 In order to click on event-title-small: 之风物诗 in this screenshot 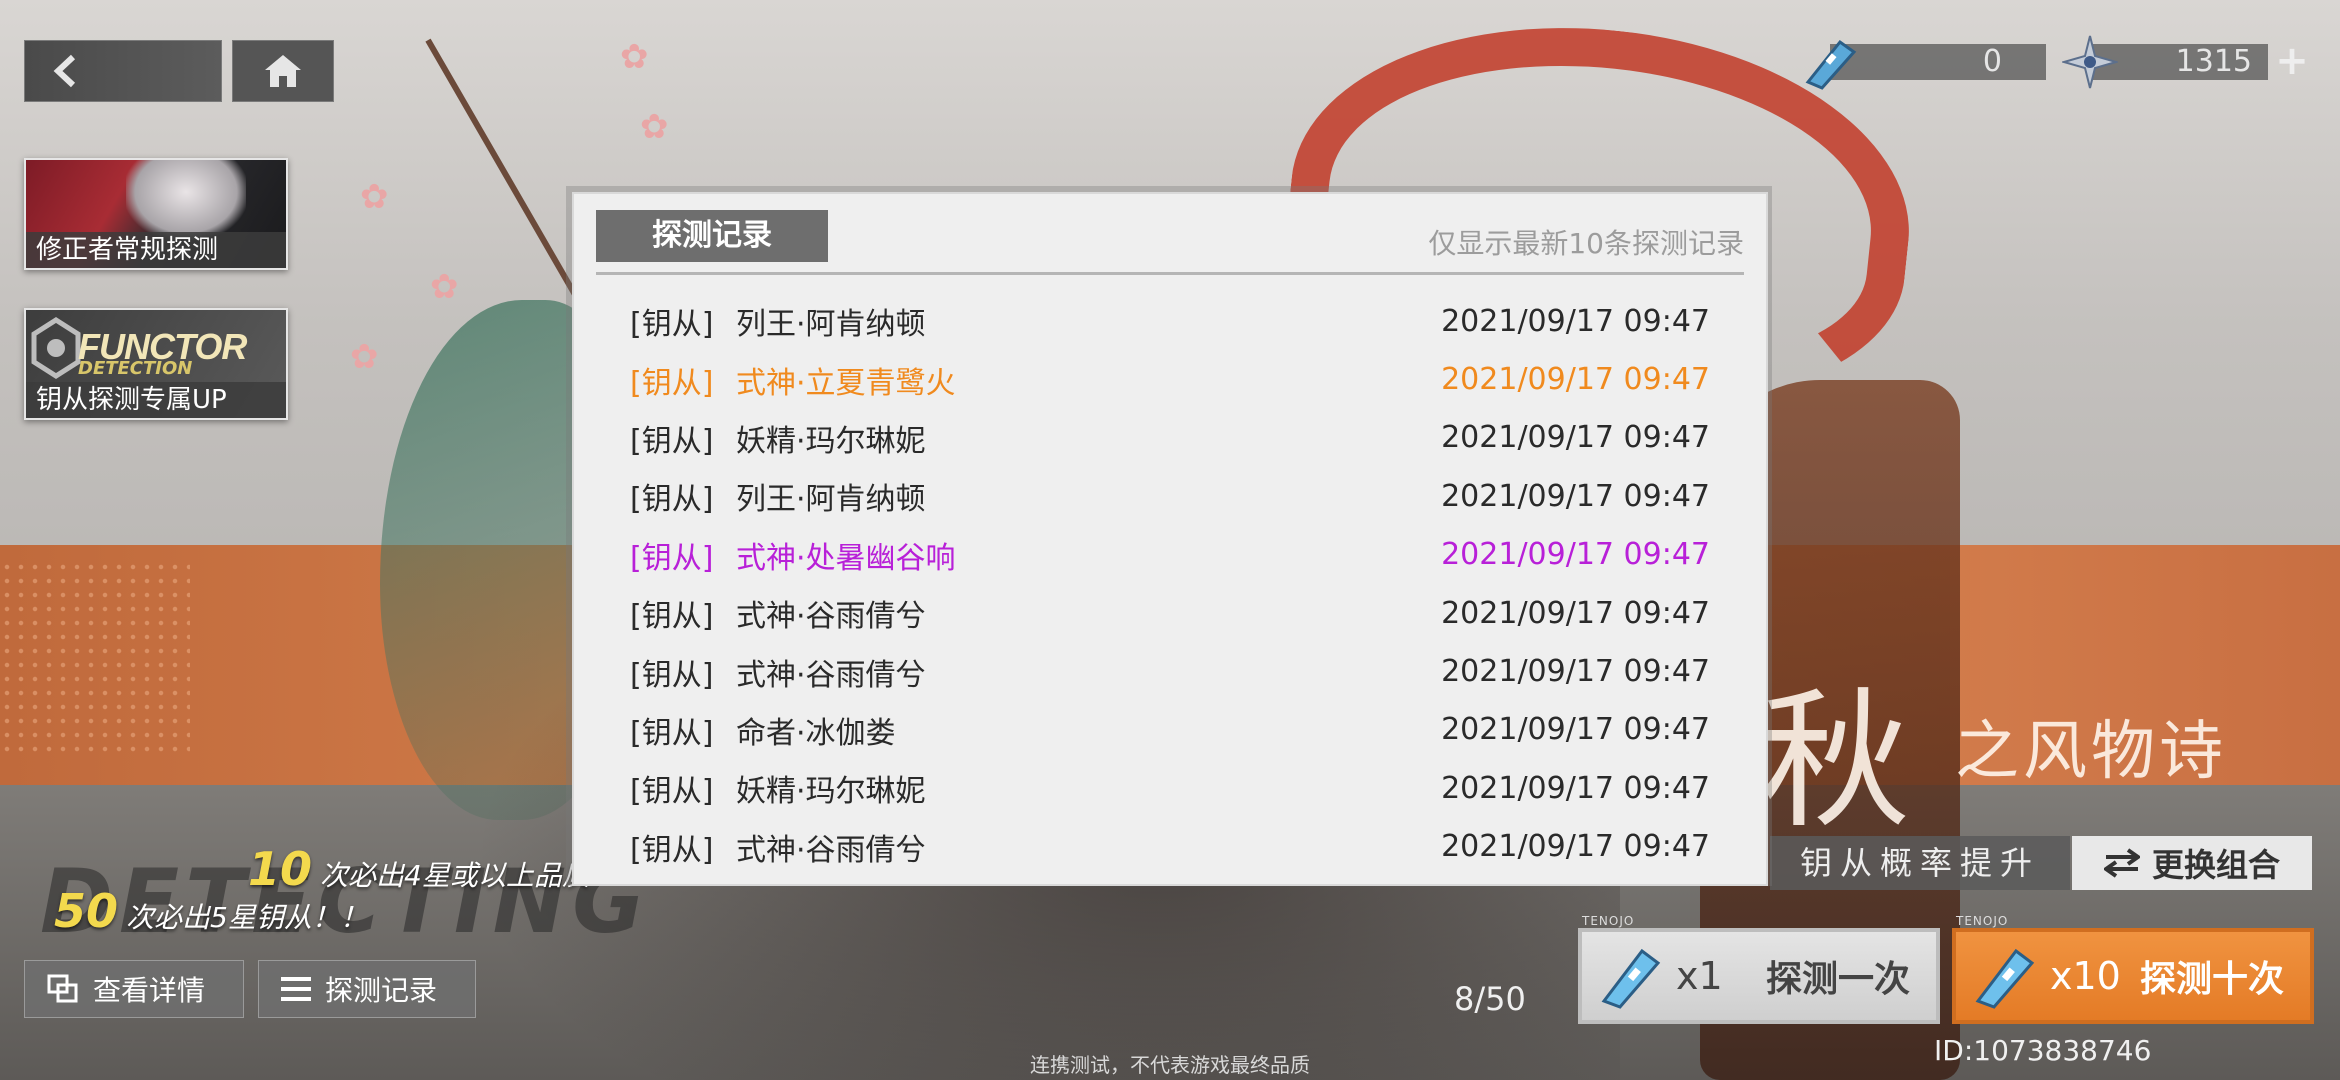, I will do `click(2091, 752)`.